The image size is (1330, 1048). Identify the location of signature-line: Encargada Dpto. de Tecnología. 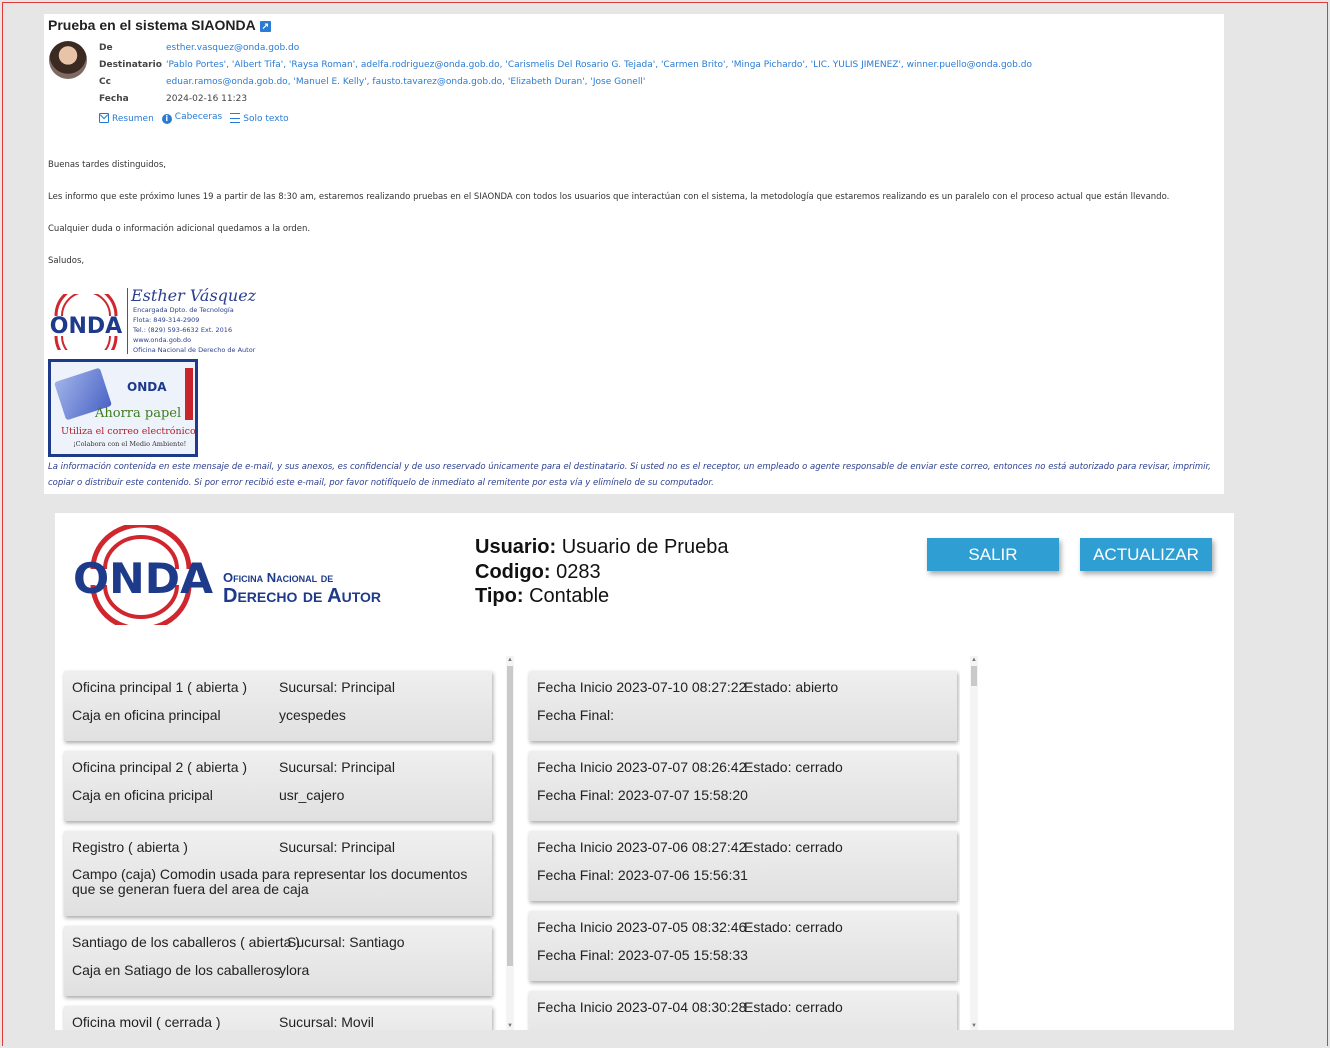
(183, 310).